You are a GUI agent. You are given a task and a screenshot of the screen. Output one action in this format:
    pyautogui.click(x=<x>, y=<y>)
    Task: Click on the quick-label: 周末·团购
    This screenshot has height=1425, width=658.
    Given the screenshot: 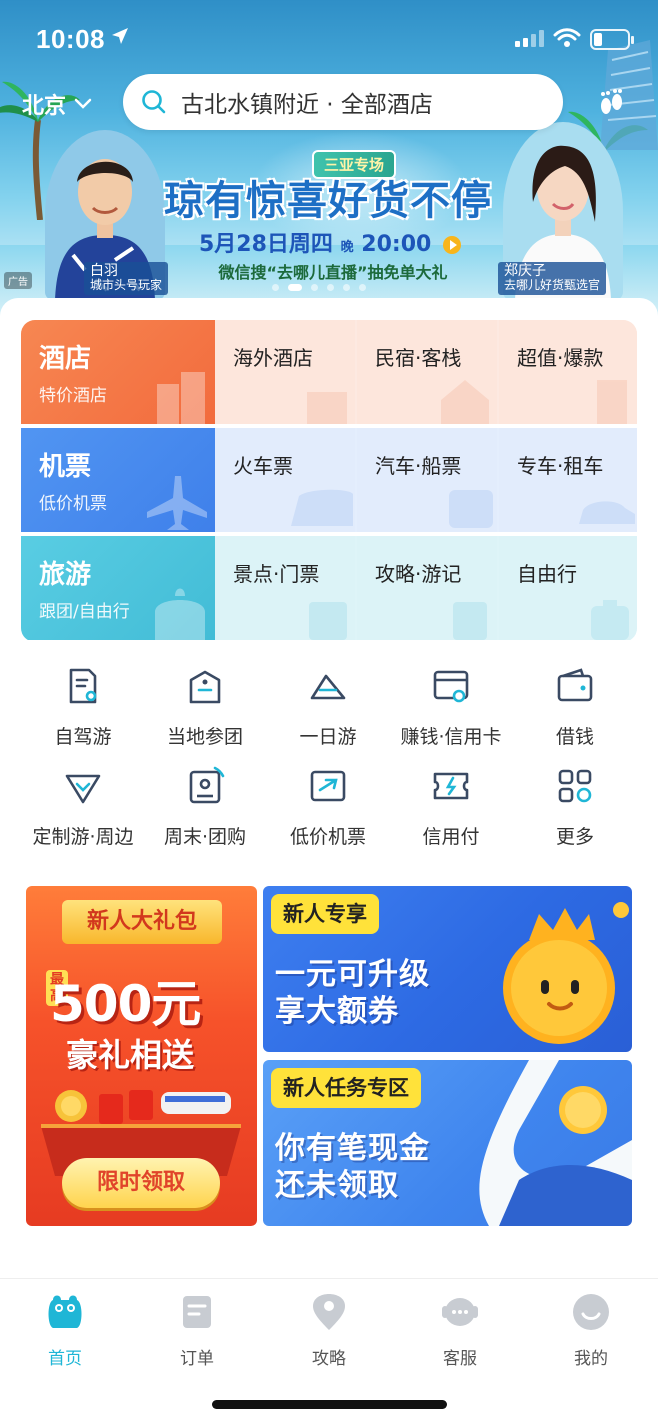 What is the action you would take?
    pyautogui.click(x=205, y=837)
    